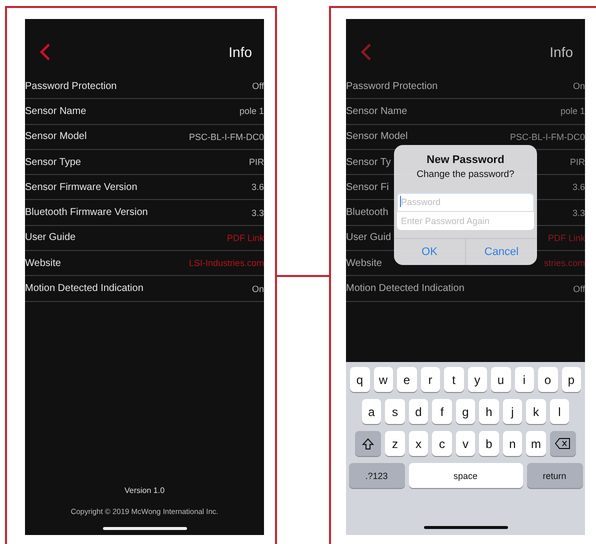 This screenshot has width=596, height=544. I want to click on keyboard-key: f, so click(442, 411).